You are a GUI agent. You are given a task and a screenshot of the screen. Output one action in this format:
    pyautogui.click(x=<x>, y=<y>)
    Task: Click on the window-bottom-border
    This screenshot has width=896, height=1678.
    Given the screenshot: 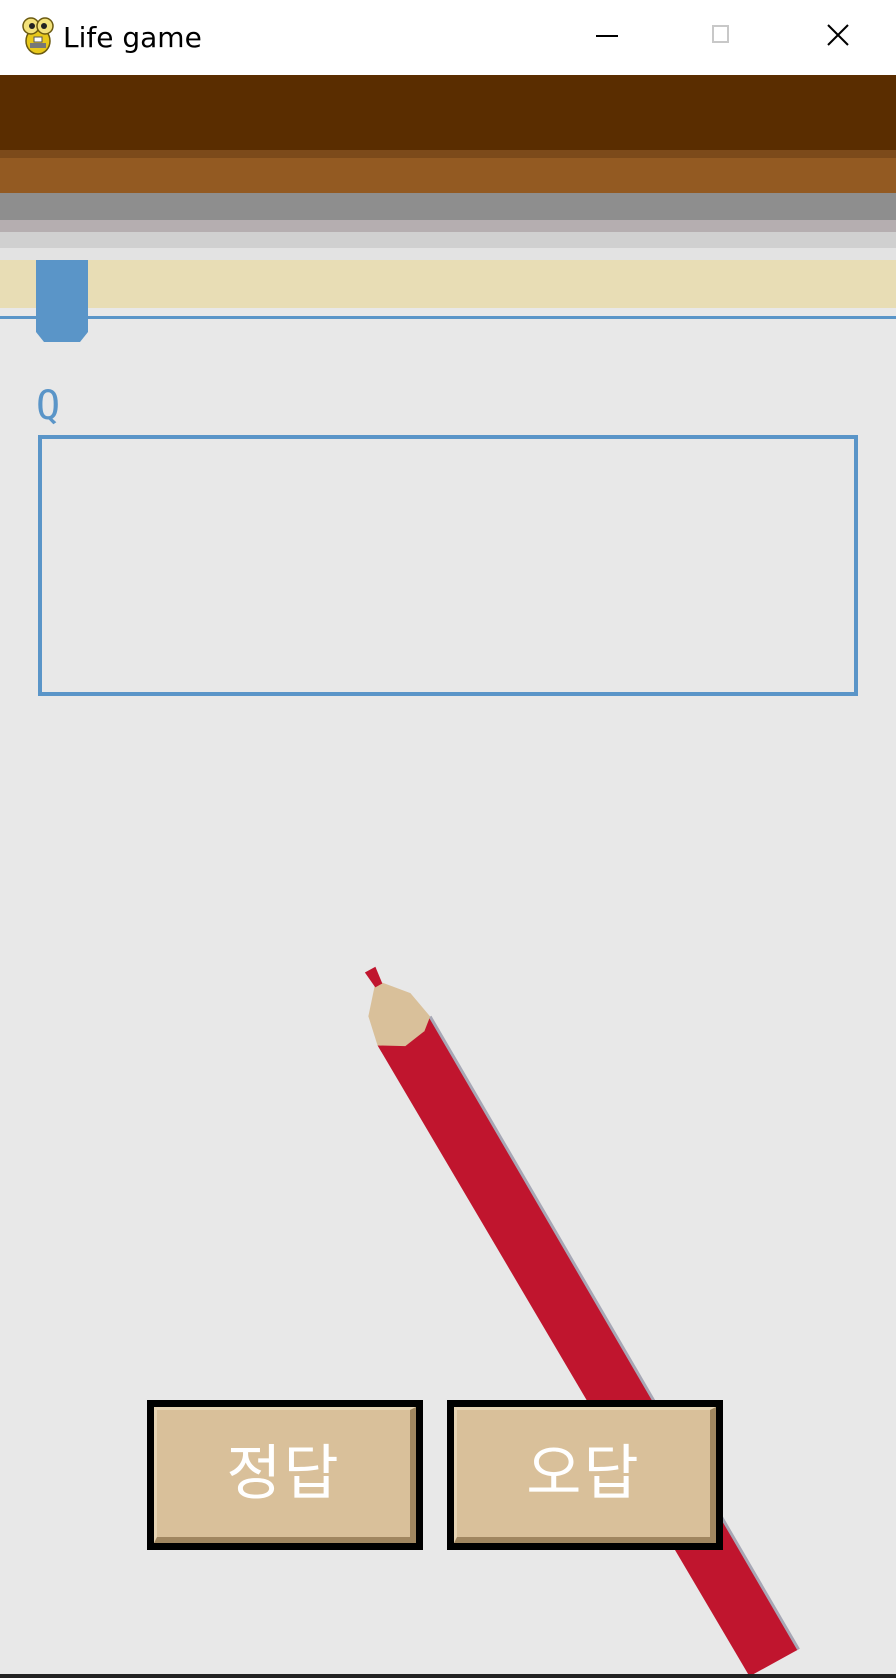 What is the action you would take?
    pyautogui.click(x=448, y=1676)
    